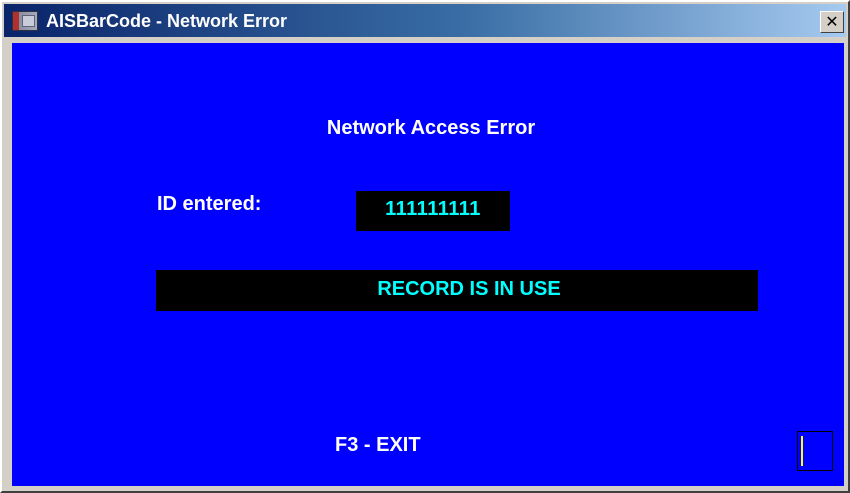 Image resolution: width=850 pixels, height=493 pixels. What do you see at coordinates (25, 21) in the screenshot?
I see `app-icon` at bounding box center [25, 21].